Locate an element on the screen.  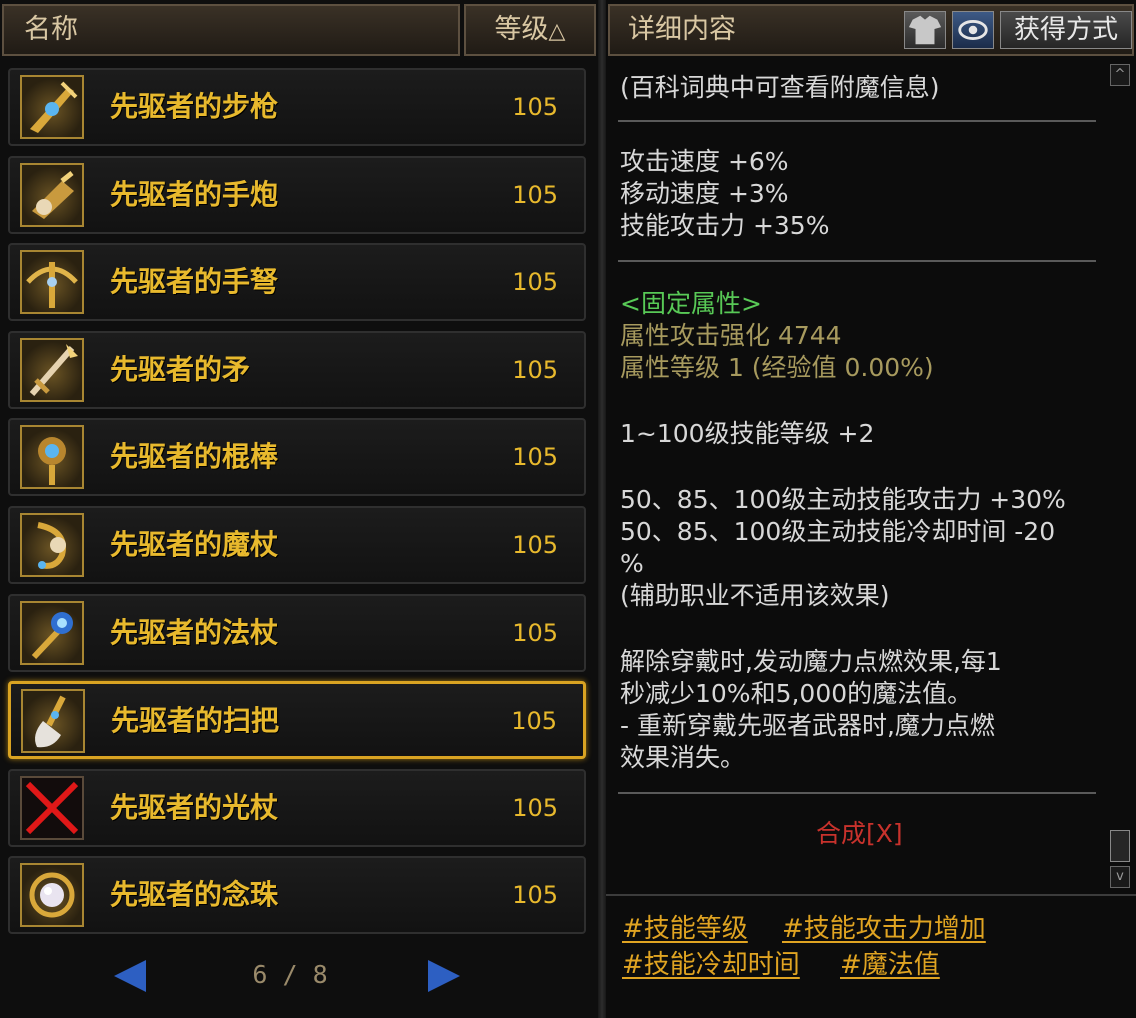
spear-icon is located at coordinates (52, 369).